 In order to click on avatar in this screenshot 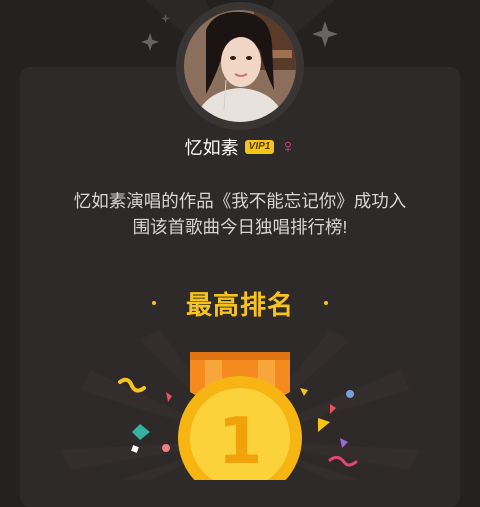, I will do `click(240, 66)`.